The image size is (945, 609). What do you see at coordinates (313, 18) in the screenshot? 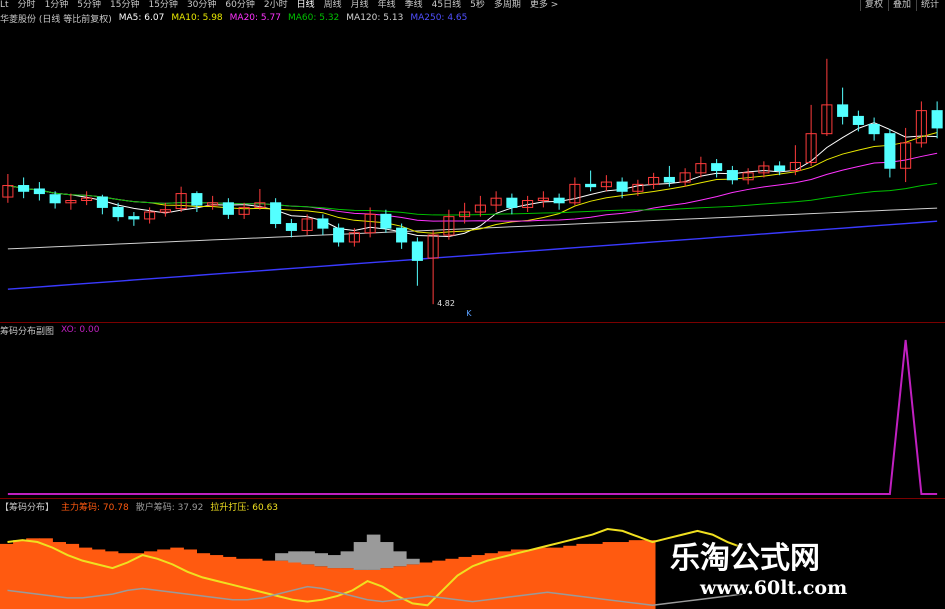
I see `ma60-label: MA60: 5.32` at bounding box center [313, 18].